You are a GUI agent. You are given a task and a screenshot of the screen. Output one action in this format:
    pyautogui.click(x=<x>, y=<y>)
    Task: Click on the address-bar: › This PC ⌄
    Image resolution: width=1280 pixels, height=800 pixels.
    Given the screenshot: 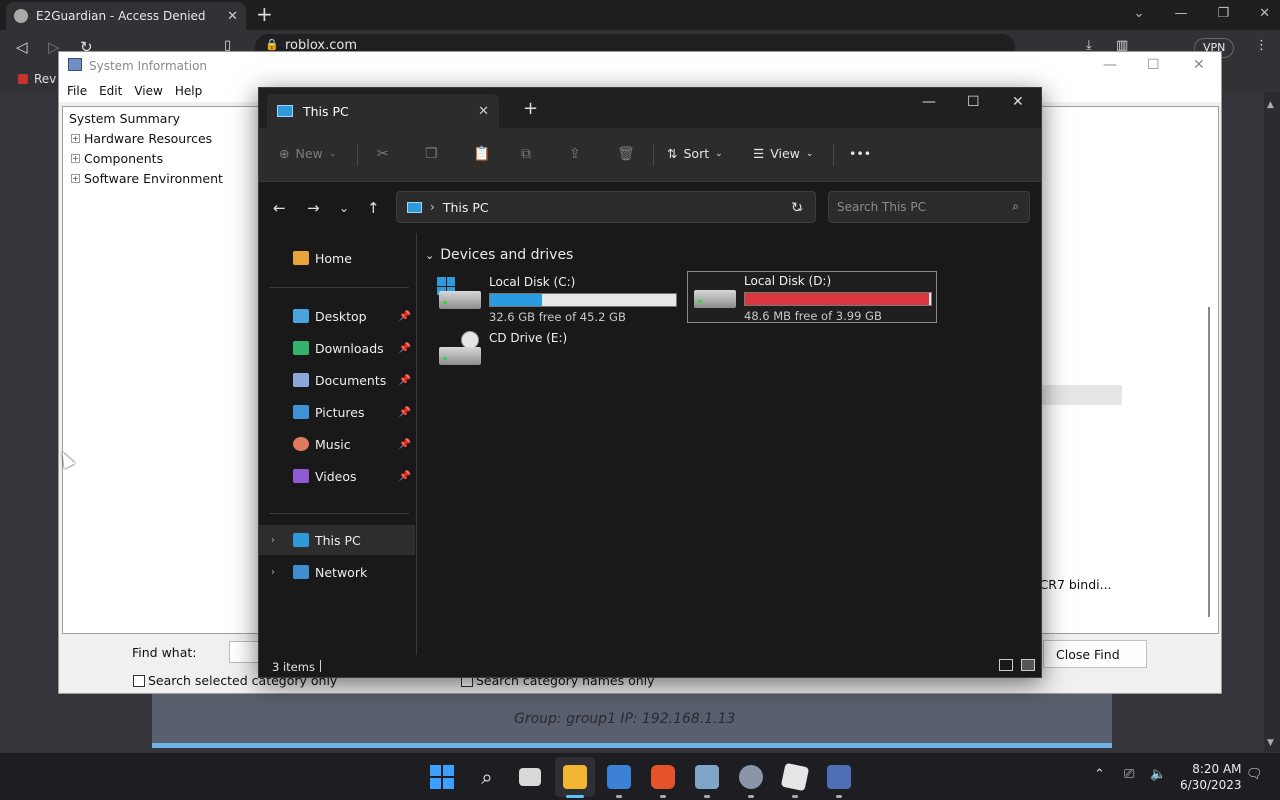 What is the action you would take?
    pyautogui.click(x=606, y=207)
    